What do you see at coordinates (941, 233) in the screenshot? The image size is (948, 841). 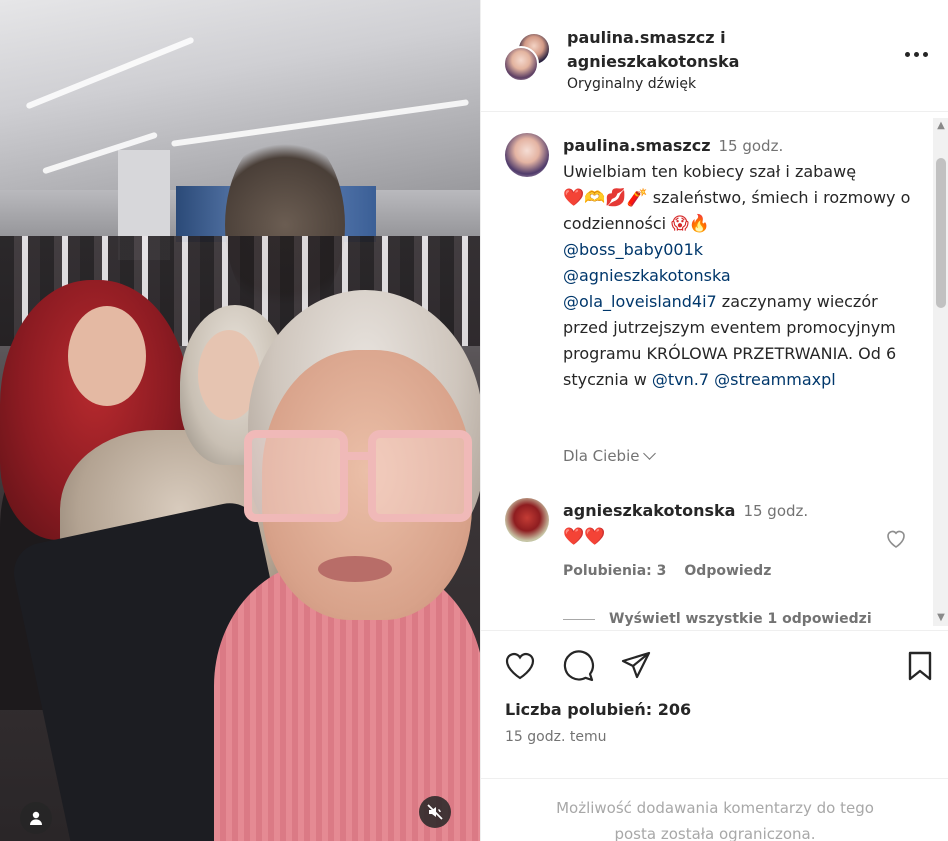 I see `scrollbar-thumb` at bounding box center [941, 233].